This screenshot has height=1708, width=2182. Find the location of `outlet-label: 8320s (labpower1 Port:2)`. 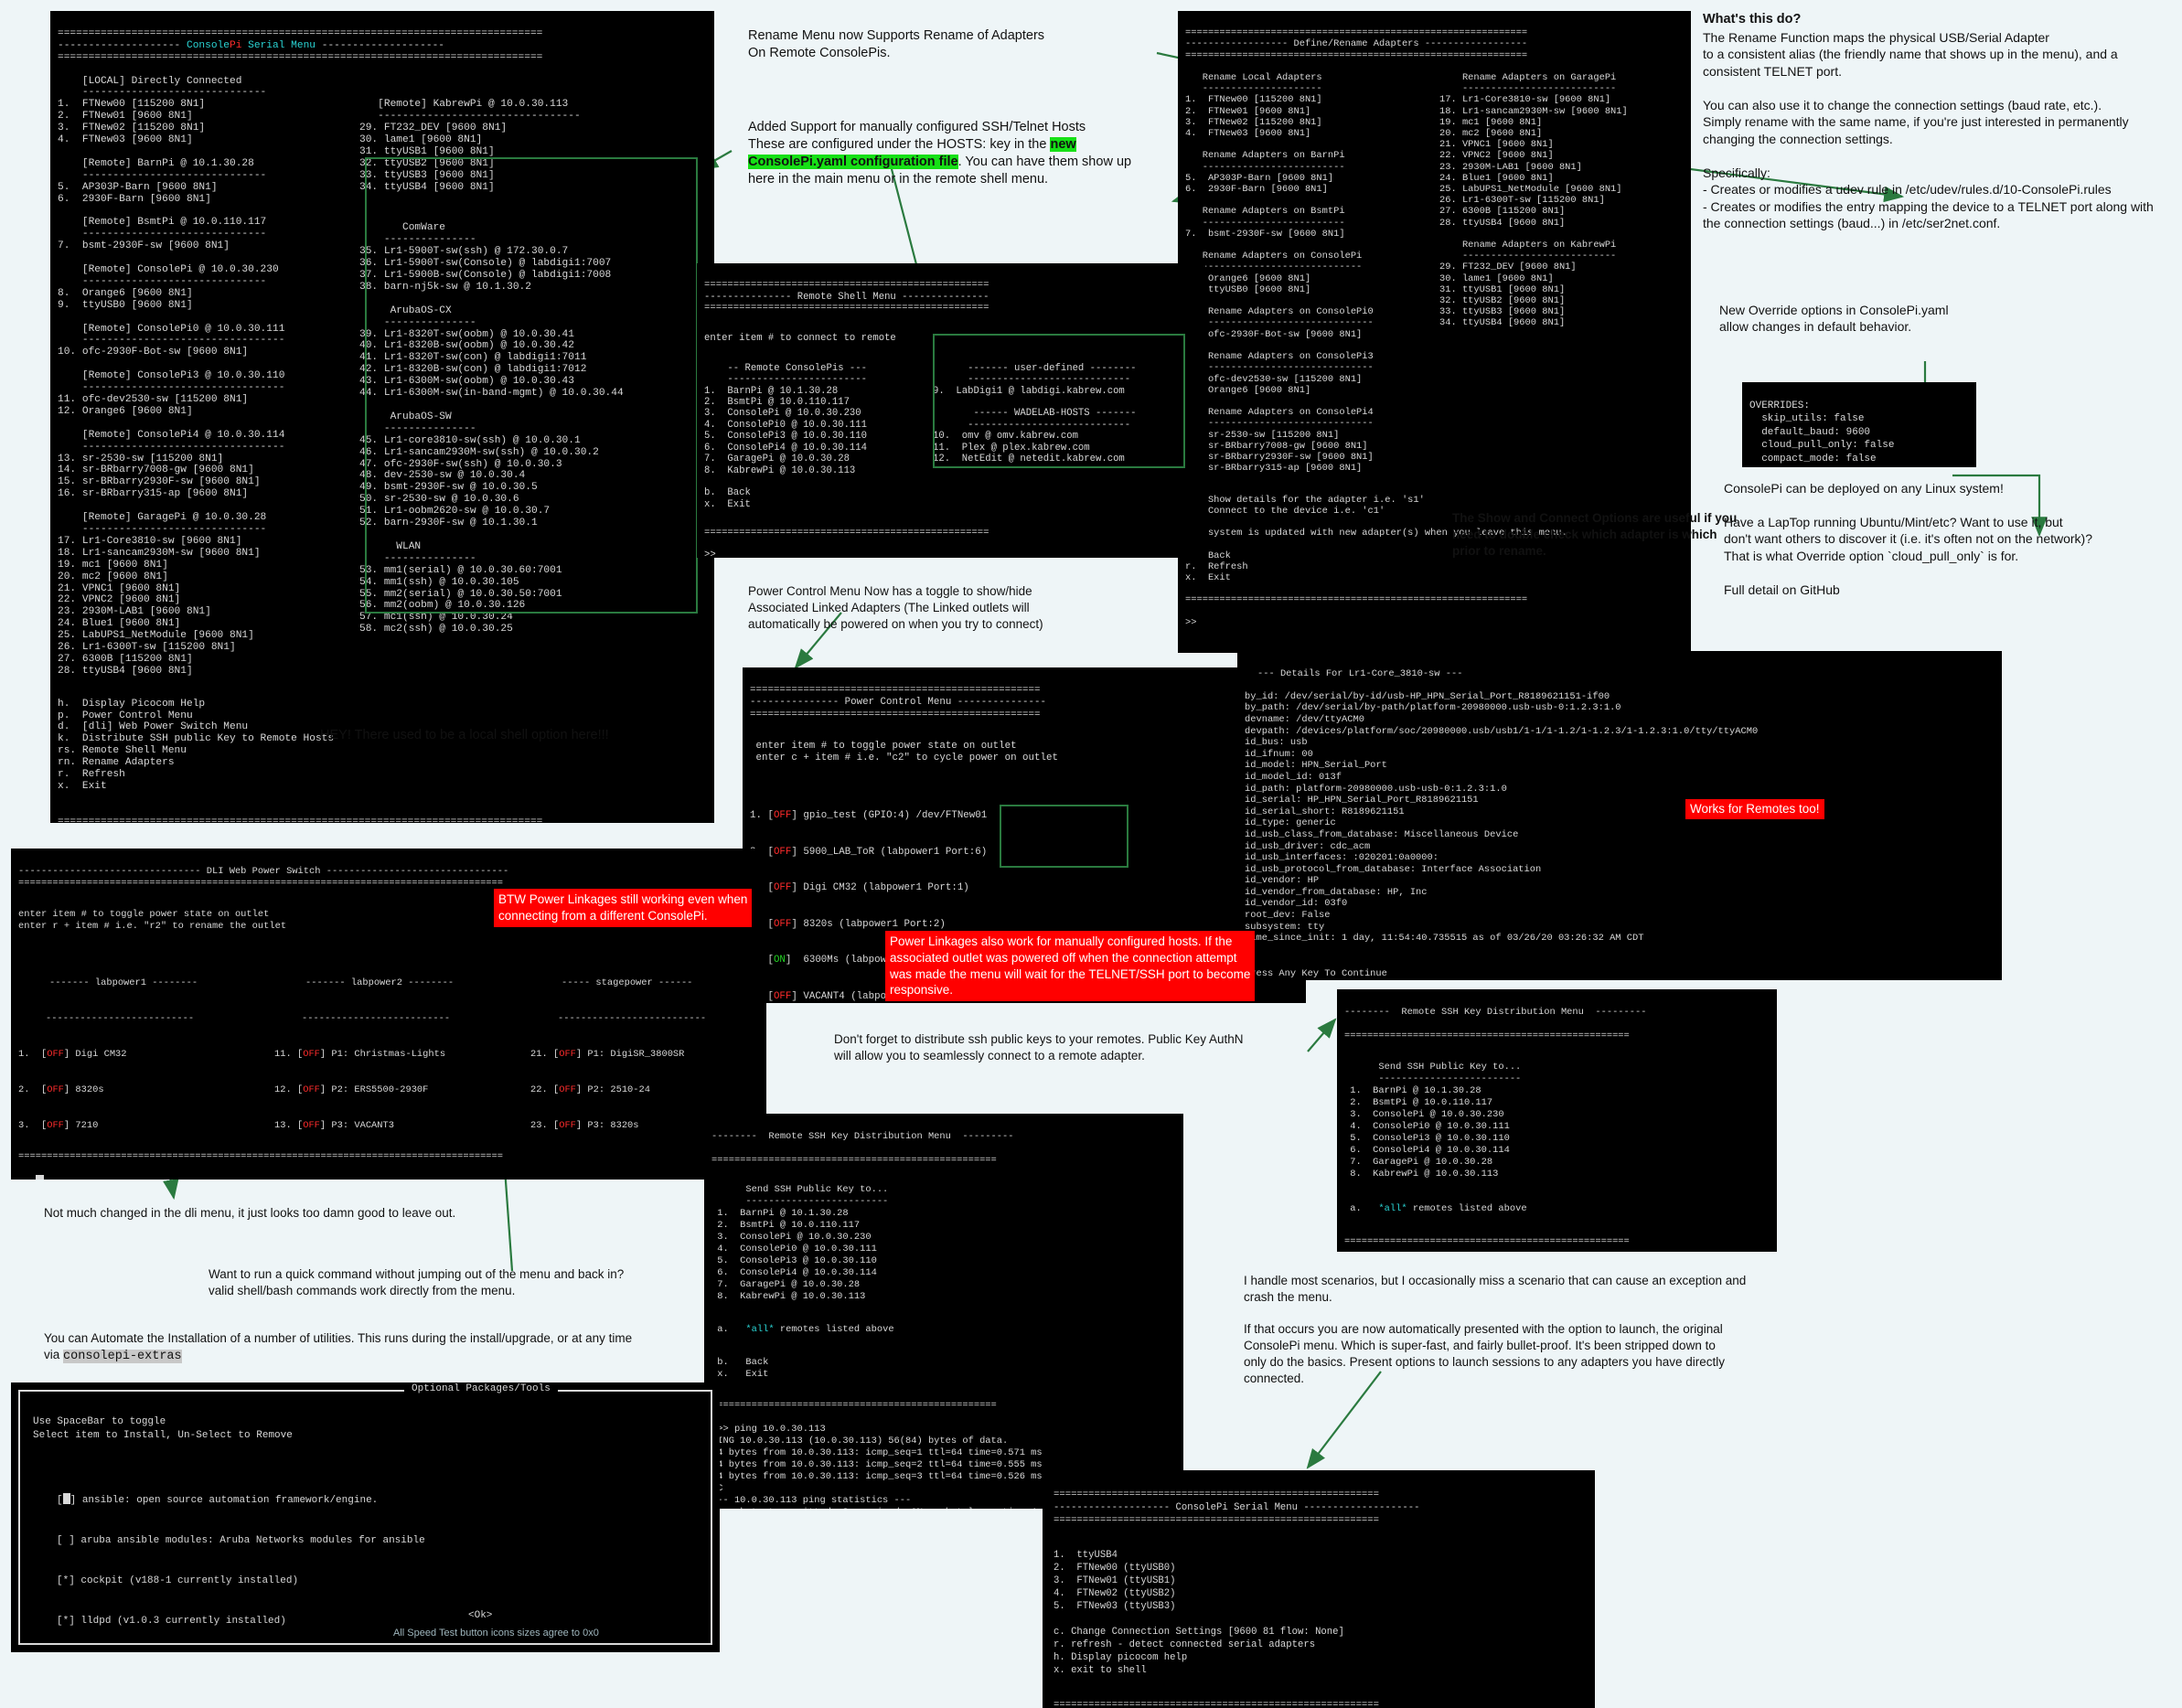

outlet-label: 8320s (labpower1 Port:2) is located at coordinates (874, 924).